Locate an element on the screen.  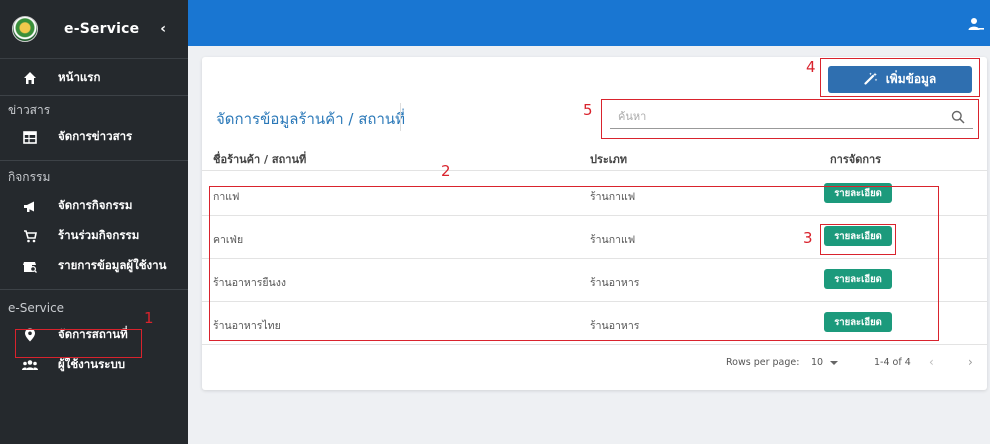
rows-per-page-select: 10 is located at coordinates (817, 362).